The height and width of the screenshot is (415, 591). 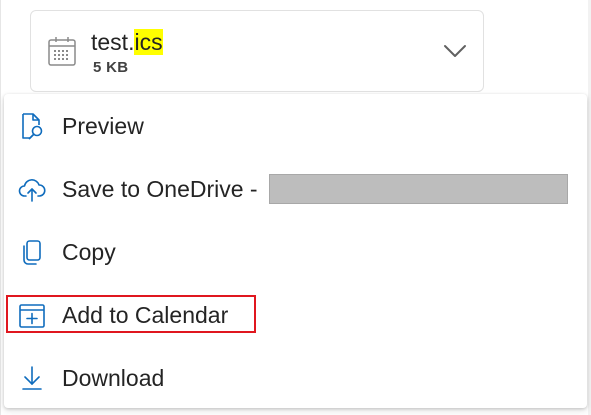 What do you see at coordinates (113, 378) in the screenshot?
I see `menu-item-label: Download` at bounding box center [113, 378].